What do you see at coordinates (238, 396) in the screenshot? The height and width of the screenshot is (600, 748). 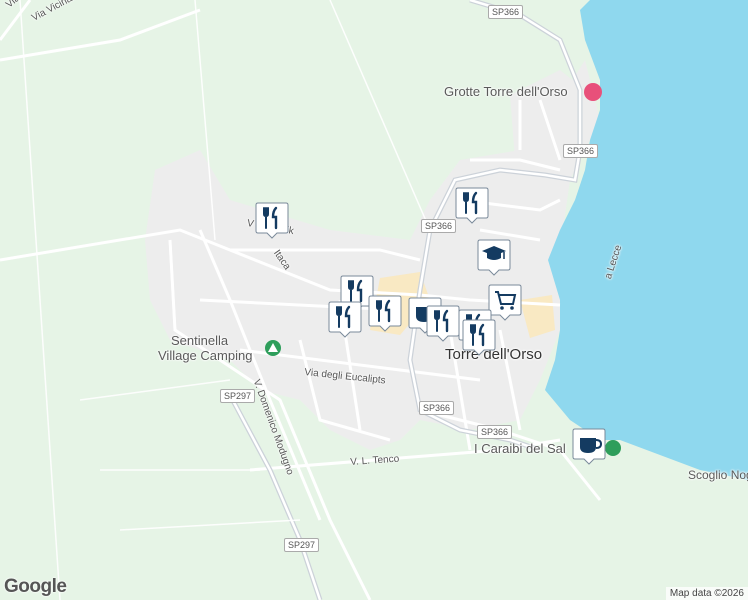 I see `shield-sp297-left: SP297` at bounding box center [238, 396].